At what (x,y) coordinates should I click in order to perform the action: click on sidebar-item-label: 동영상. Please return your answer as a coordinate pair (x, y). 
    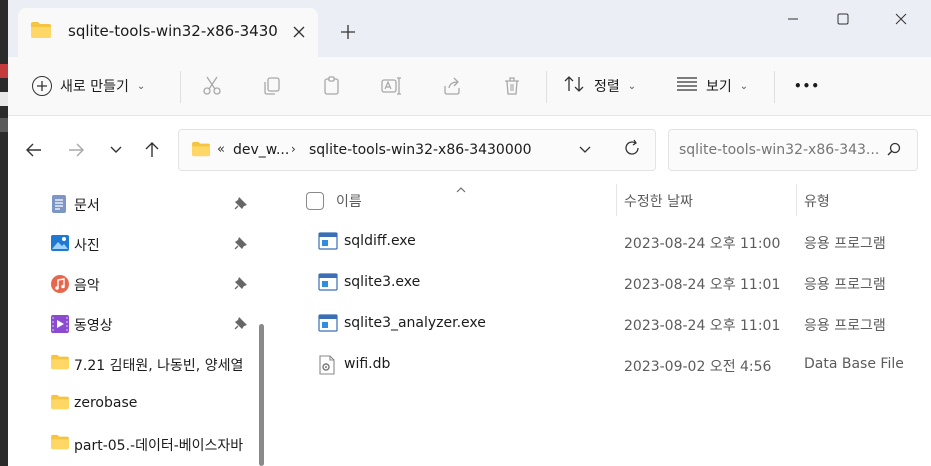
    Looking at the image, I should click on (93, 326).